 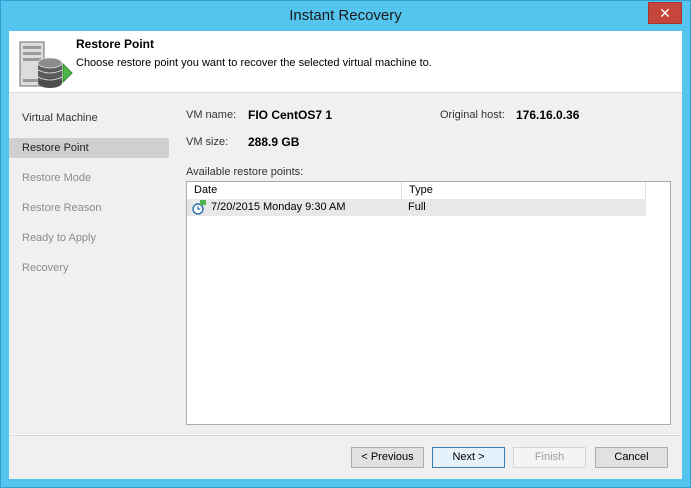 I want to click on wizard-footer: < Previous Next > Finish Cancel, so click(x=345, y=457).